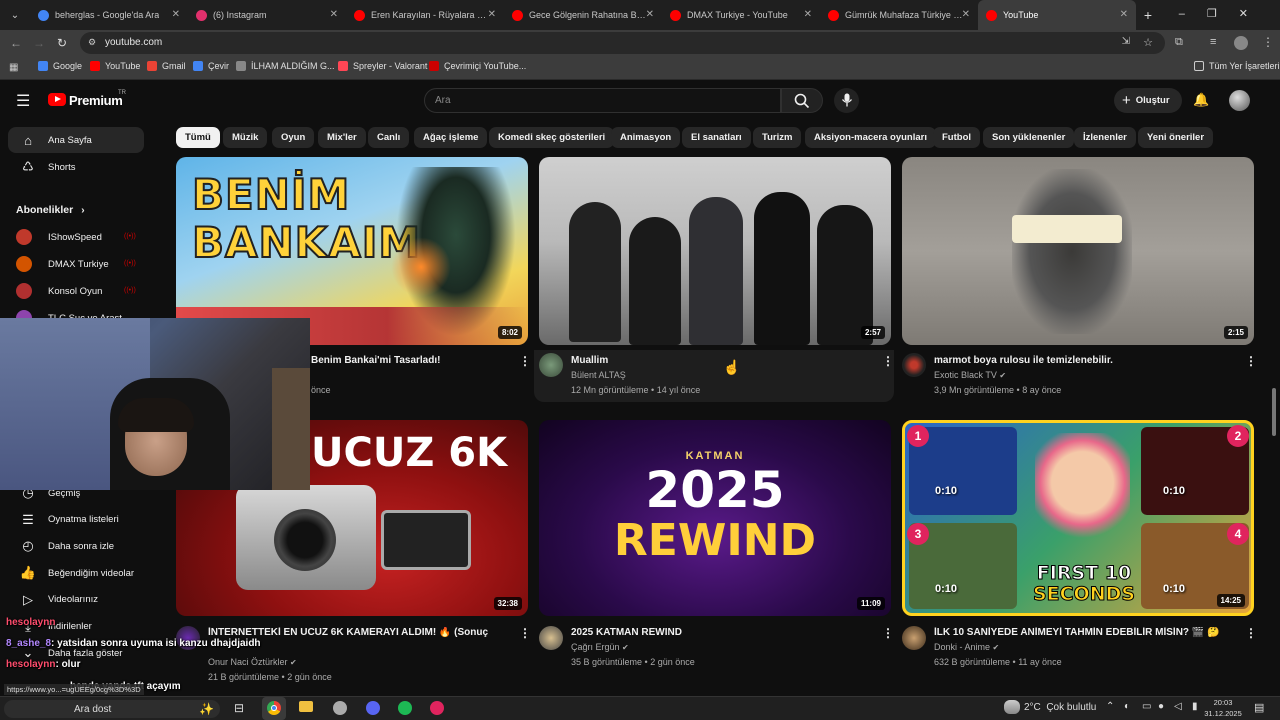  Describe the element at coordinates (293, 137) in the screenshot. I see `filter-chip: Oyun` at that location.